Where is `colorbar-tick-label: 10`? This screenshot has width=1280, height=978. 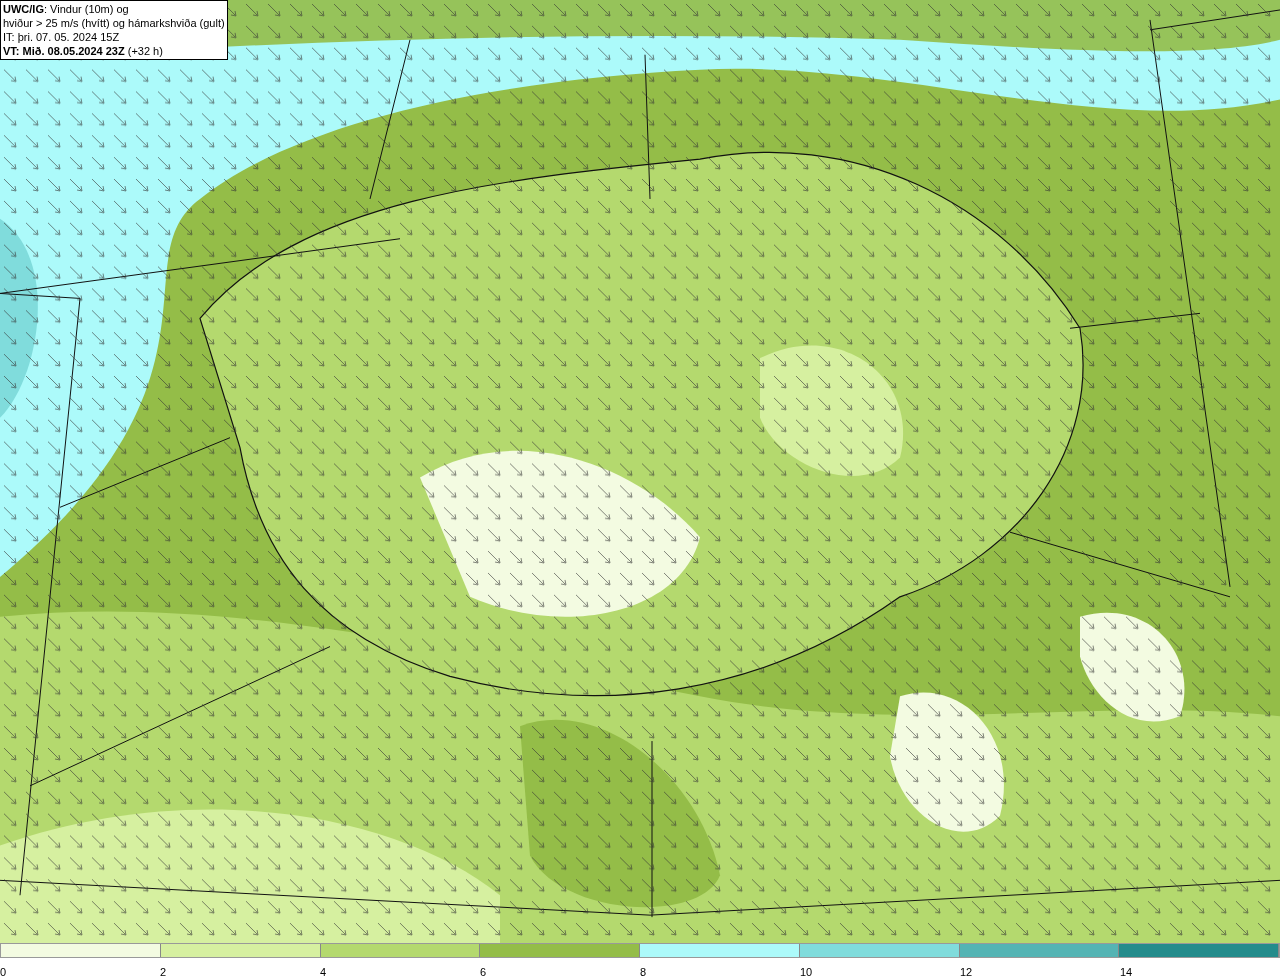
colorbar-tick-label: 10 is located at coordinates (806, 971).